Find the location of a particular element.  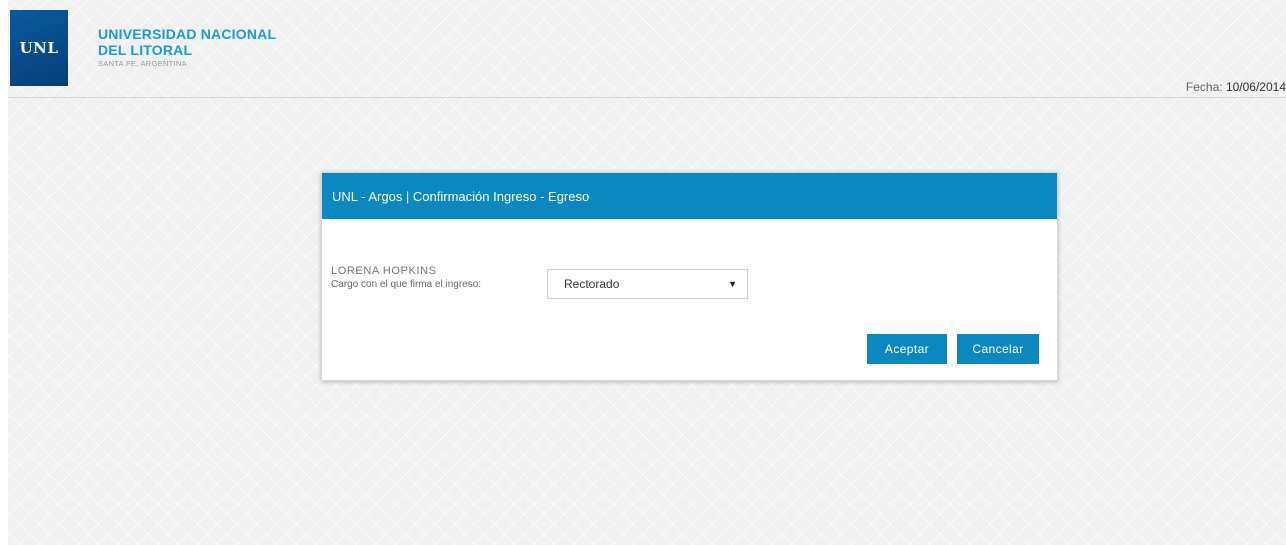

logo-text: UNL is located at coordinates (39, 48).